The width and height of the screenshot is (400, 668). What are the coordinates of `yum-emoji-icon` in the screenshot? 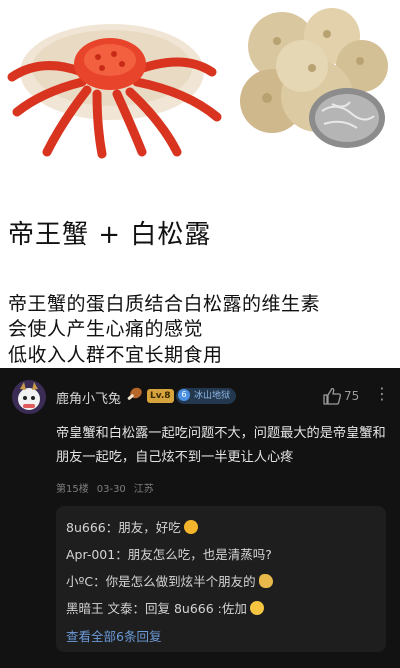 It's located at (190, 527).